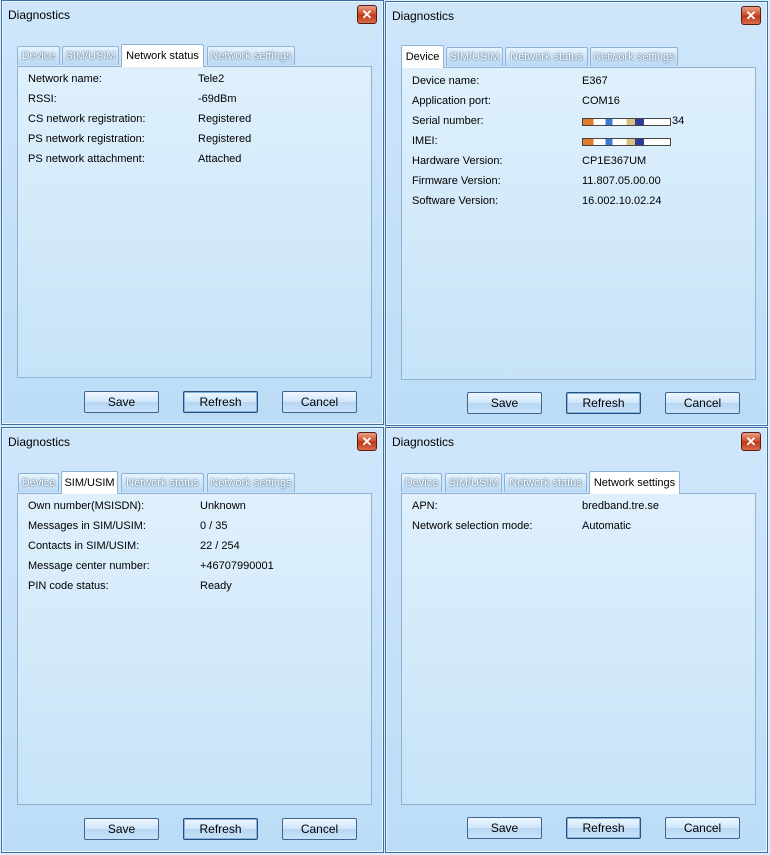 The image size is (770, 855). What do you see at coordinates (87, 526) in the screenshot?
I see `row-label: Messages in SIM/USIM:` at bounding box center [87, 526].